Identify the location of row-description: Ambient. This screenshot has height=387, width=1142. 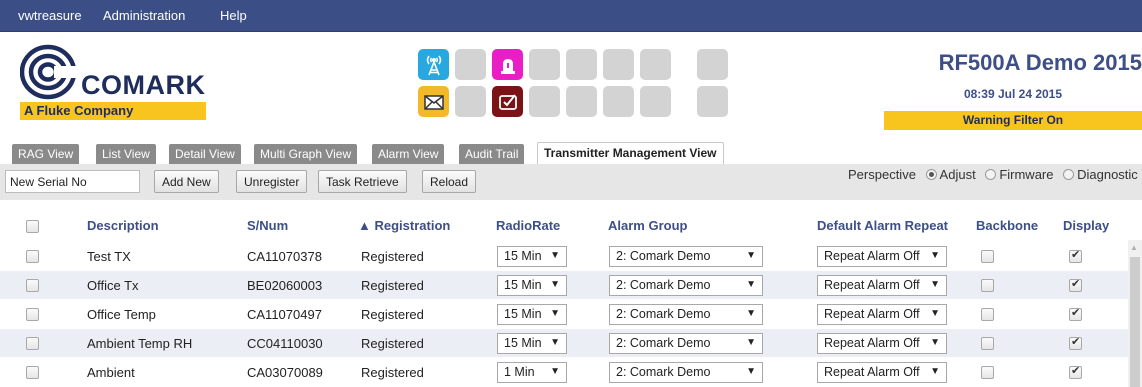
(111, 372).